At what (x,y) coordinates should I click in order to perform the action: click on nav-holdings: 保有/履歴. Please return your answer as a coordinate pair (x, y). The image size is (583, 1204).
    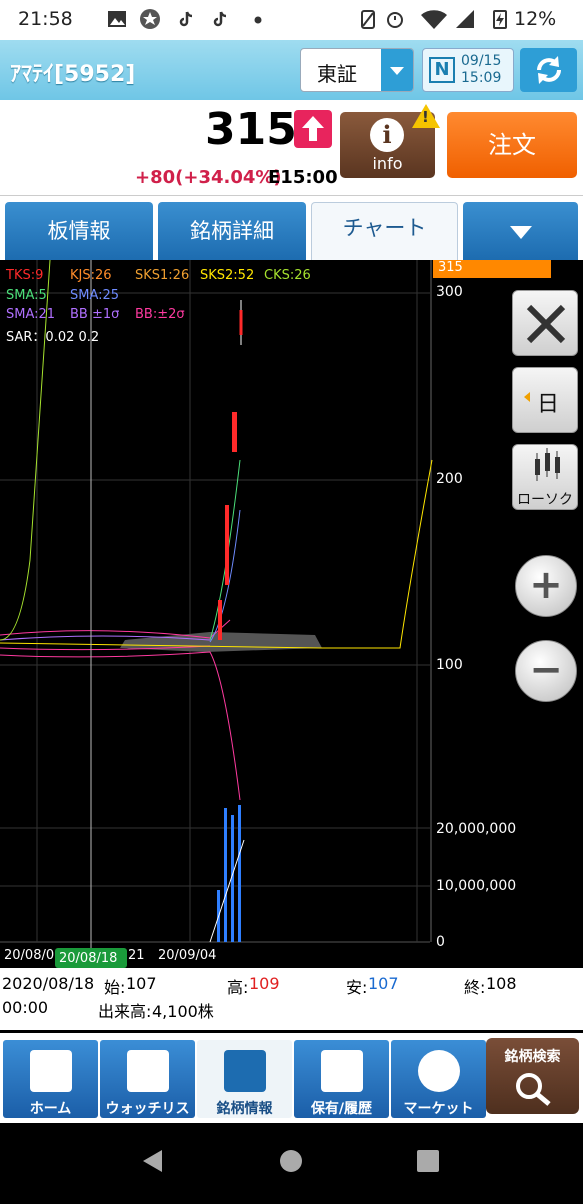
    Looking at the image, I should click on (341, 1079).